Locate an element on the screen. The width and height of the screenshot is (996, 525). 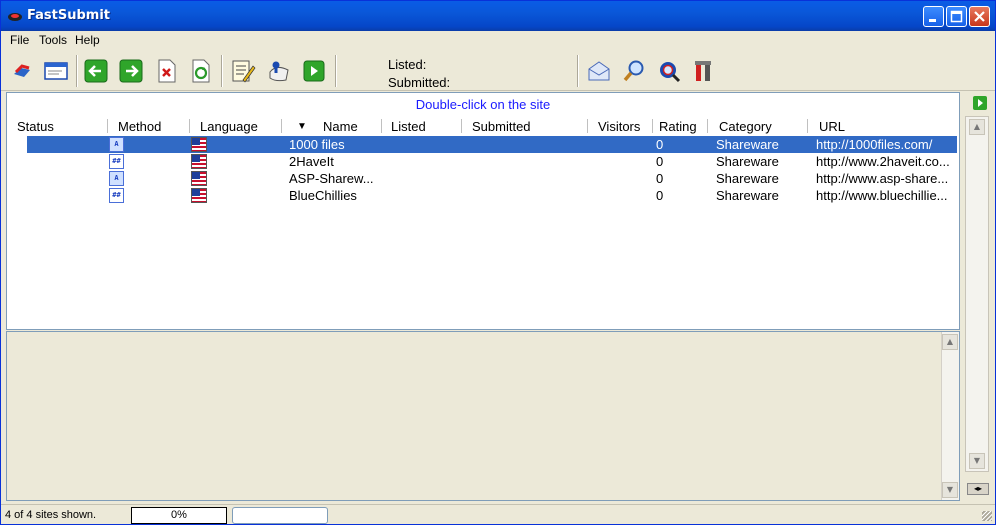
progress-bar is located at coordinates (280, 515).